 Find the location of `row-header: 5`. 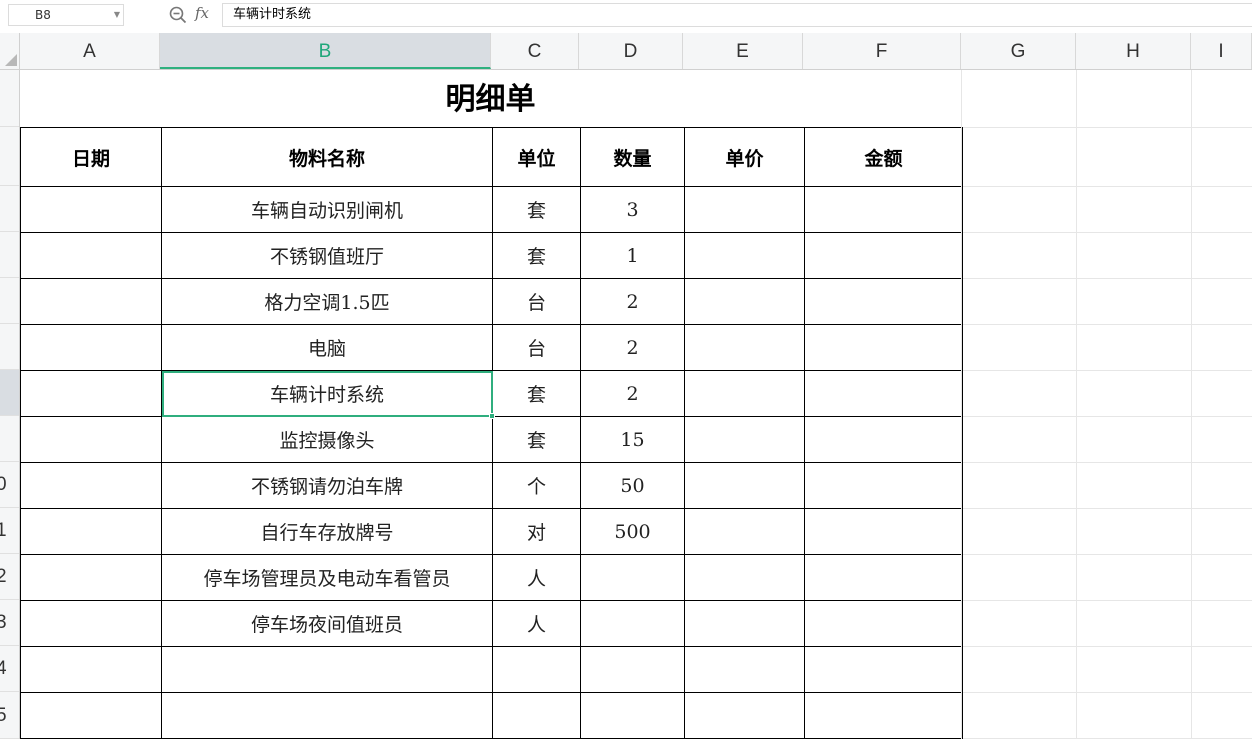

row-header: 5 is located at coordinates (9, 715).